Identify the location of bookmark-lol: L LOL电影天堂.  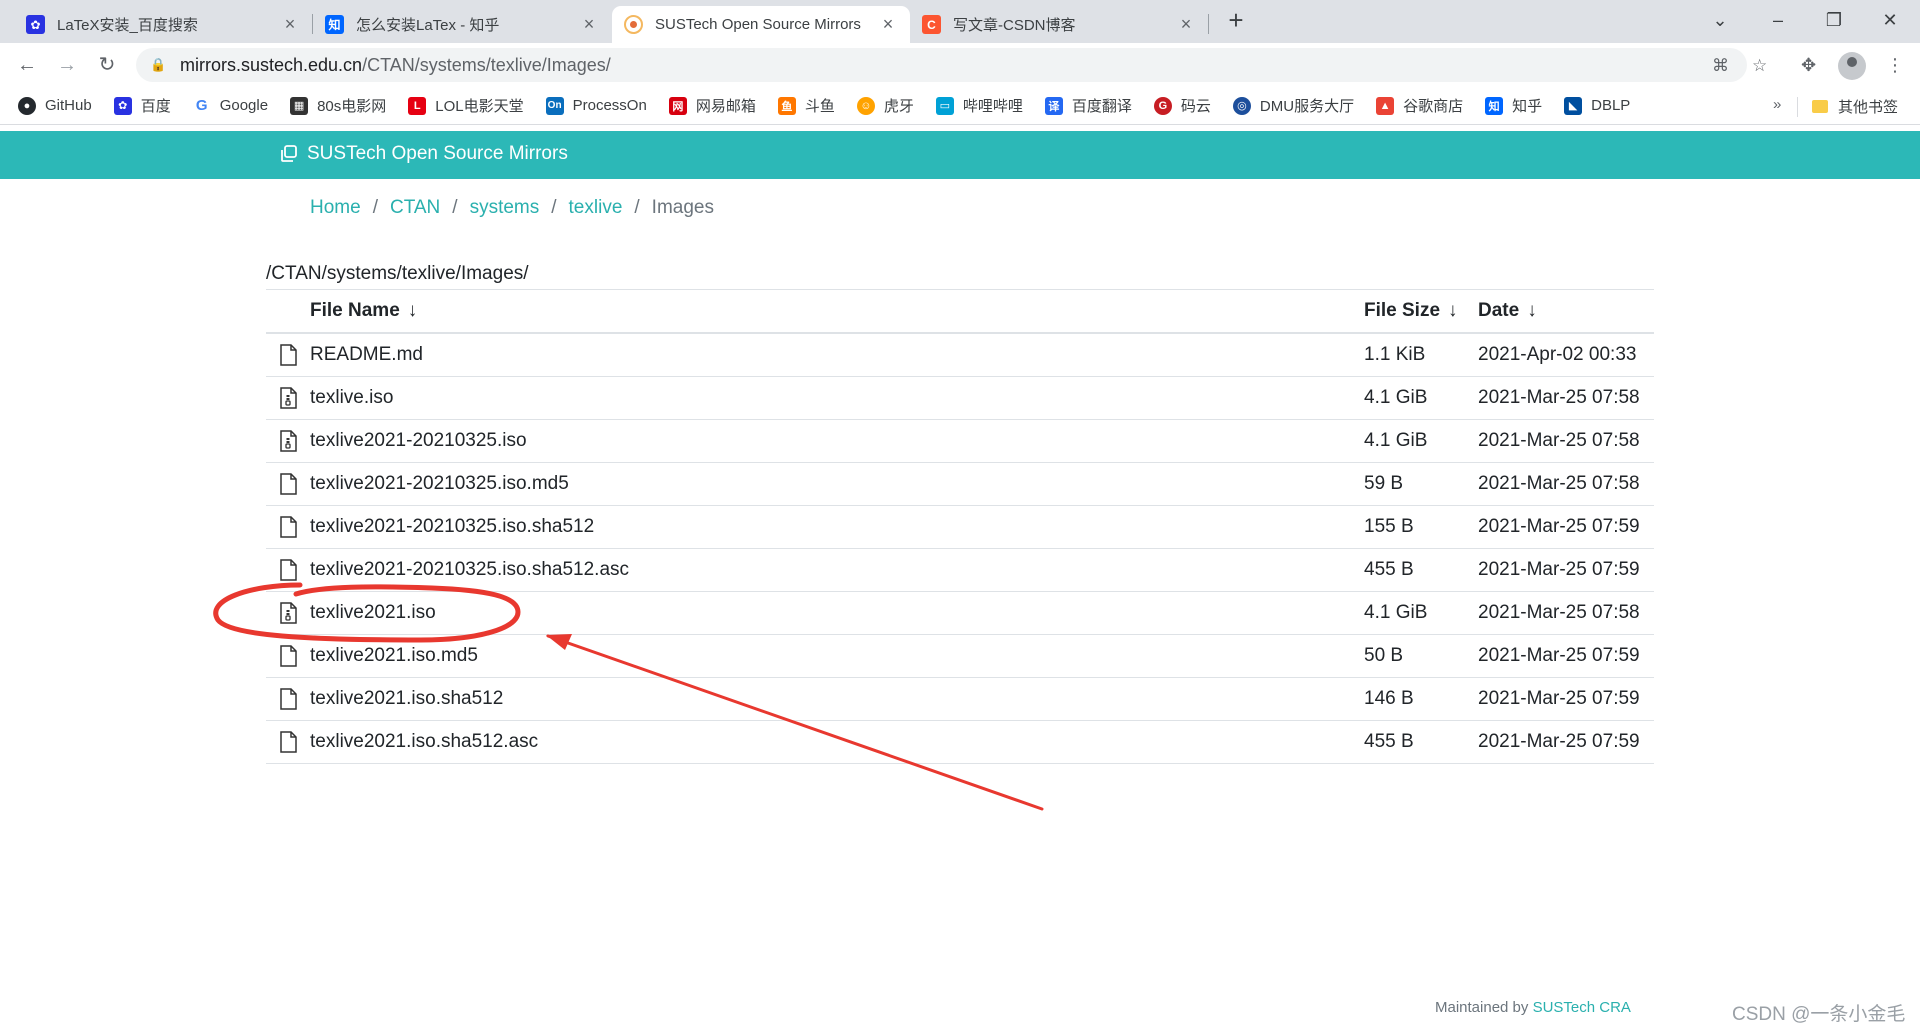
(466, 105).